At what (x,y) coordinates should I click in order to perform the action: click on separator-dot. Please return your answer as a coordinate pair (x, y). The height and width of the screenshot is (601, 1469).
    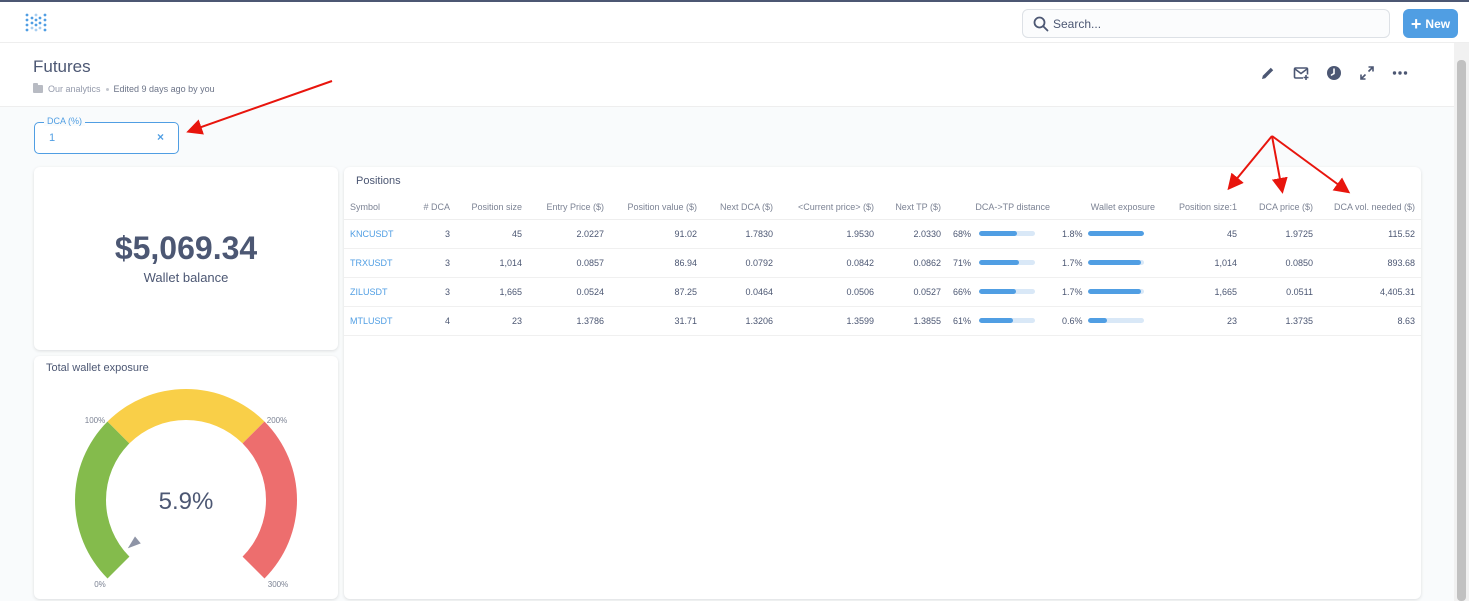
    Looking at the image, I should click on (107, 89).